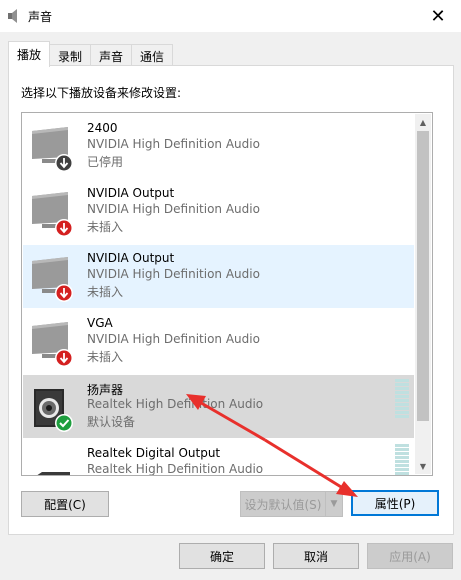 This screenshot has height=580, width=461. What do you see at coordinates (283, 504) in the screenshot?
I see `set-default-button: 设为默认值(S)` at bounding box center [283, 504].